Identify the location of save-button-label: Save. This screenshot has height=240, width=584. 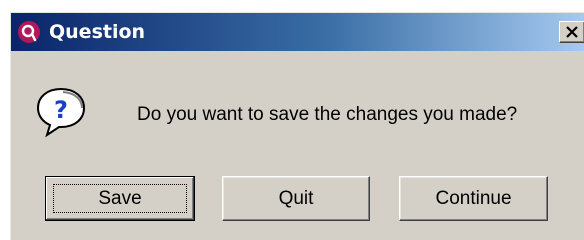
(120, 198).